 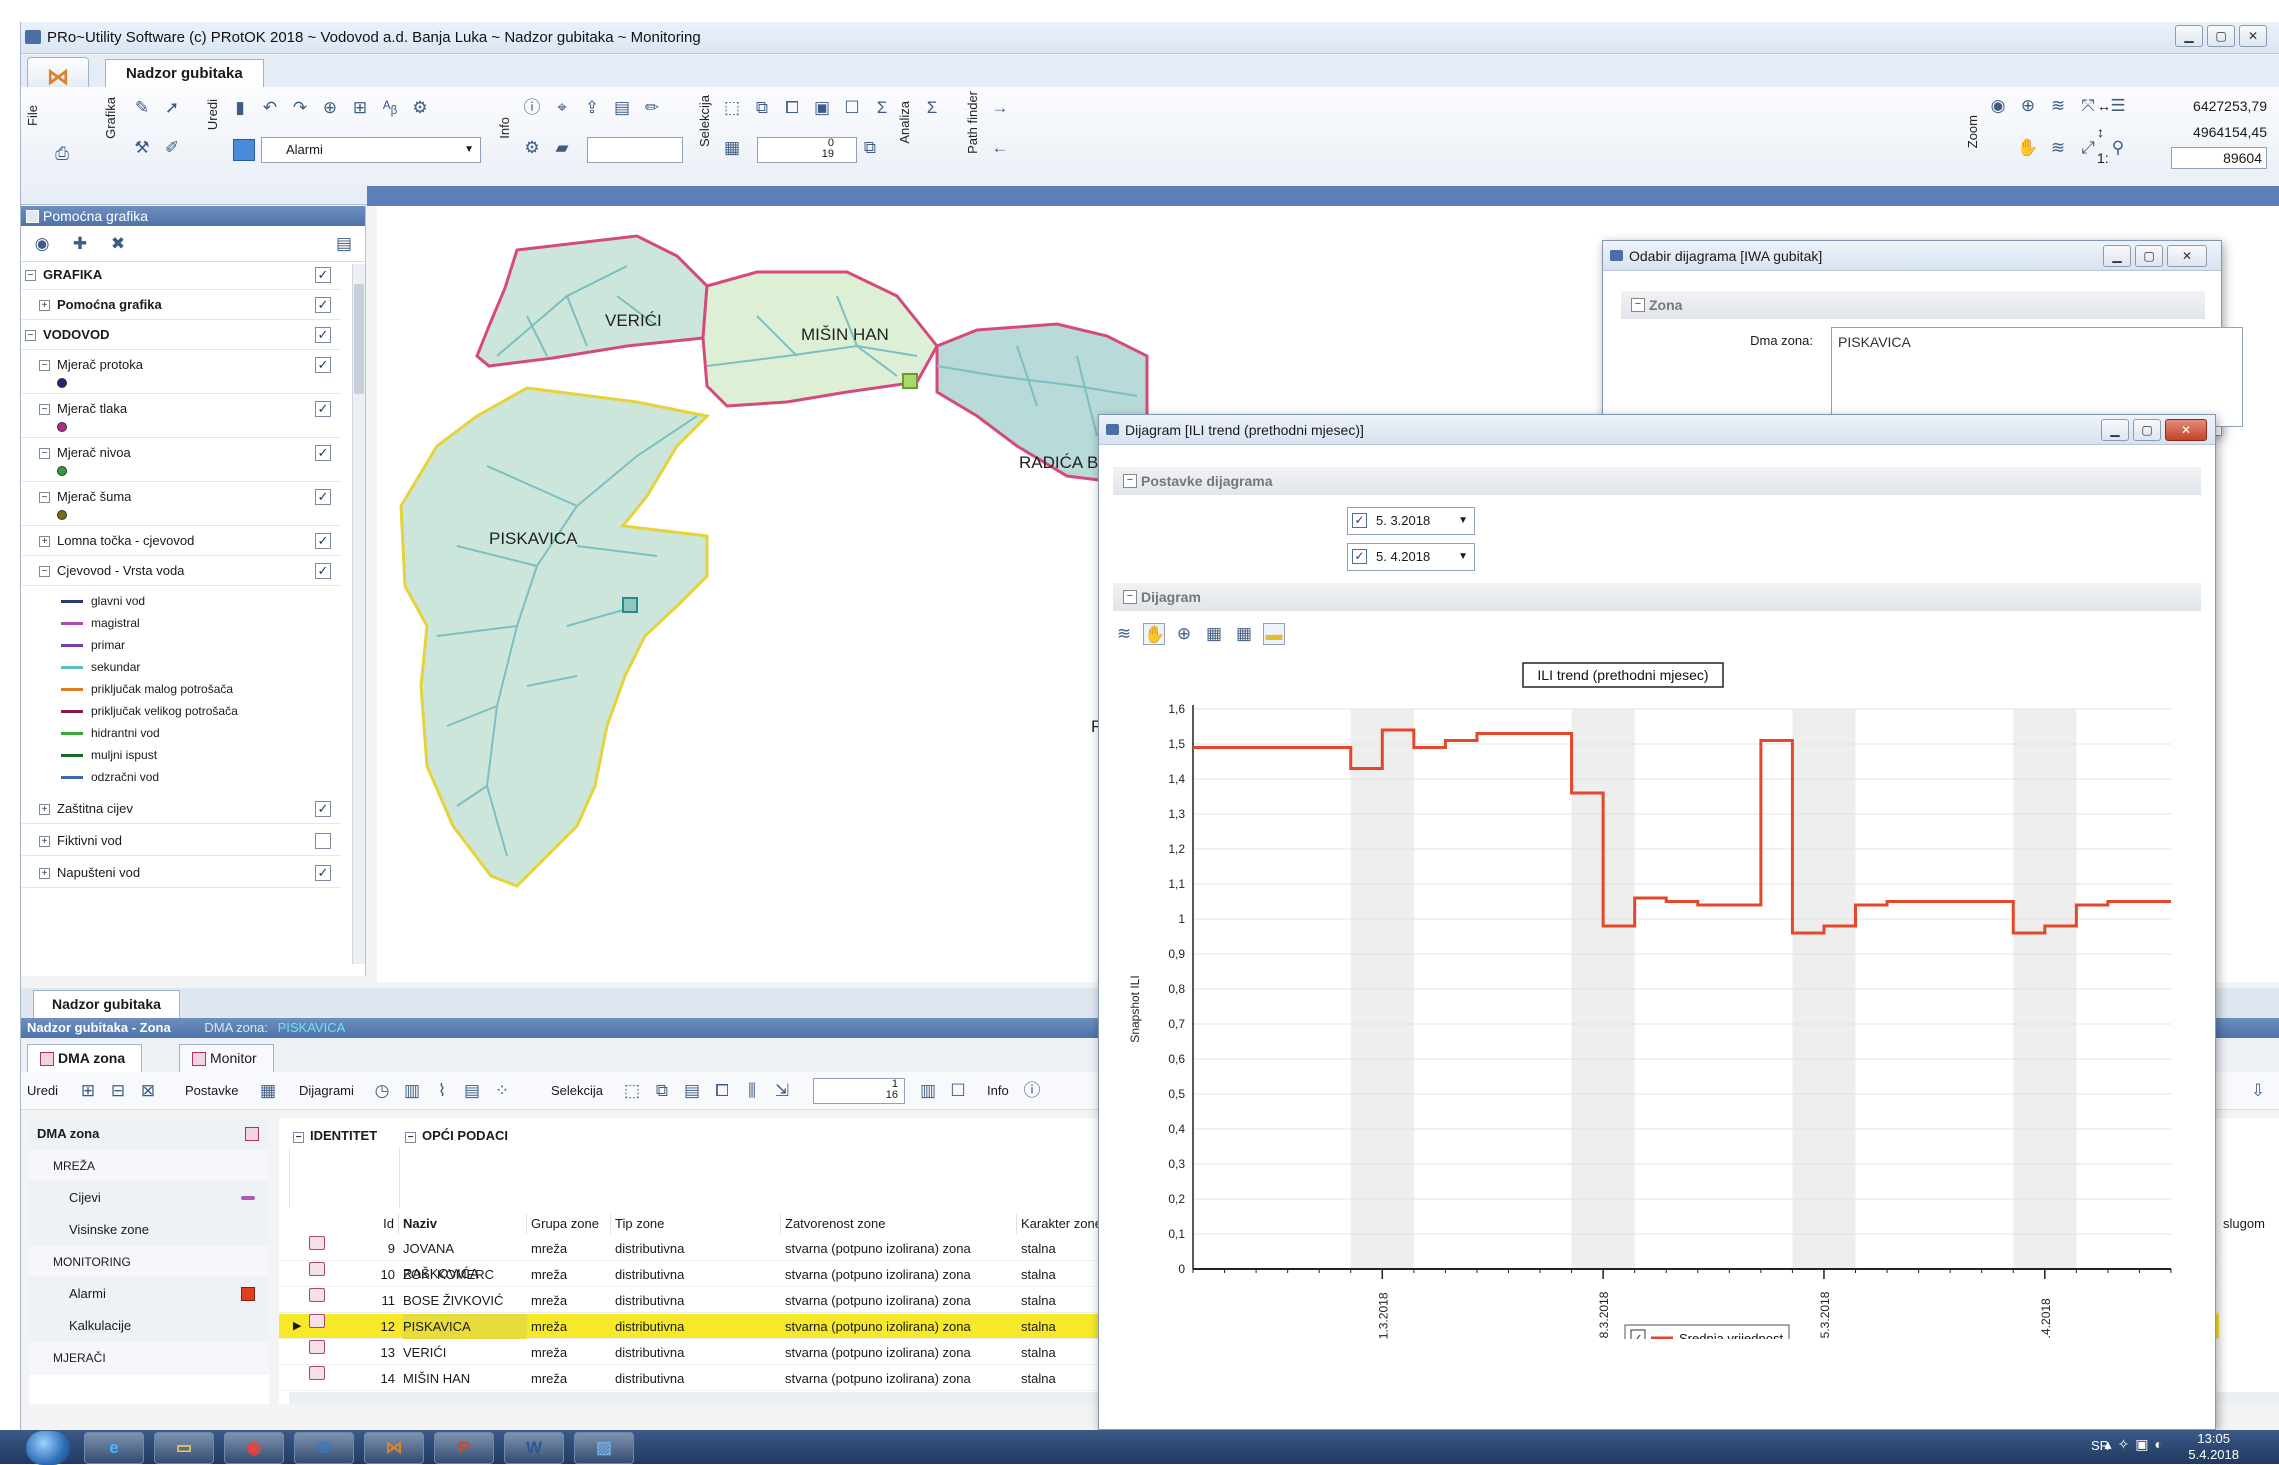 I want to click on toolbar-uredi: Uredi, so click(x=42, y=1091).